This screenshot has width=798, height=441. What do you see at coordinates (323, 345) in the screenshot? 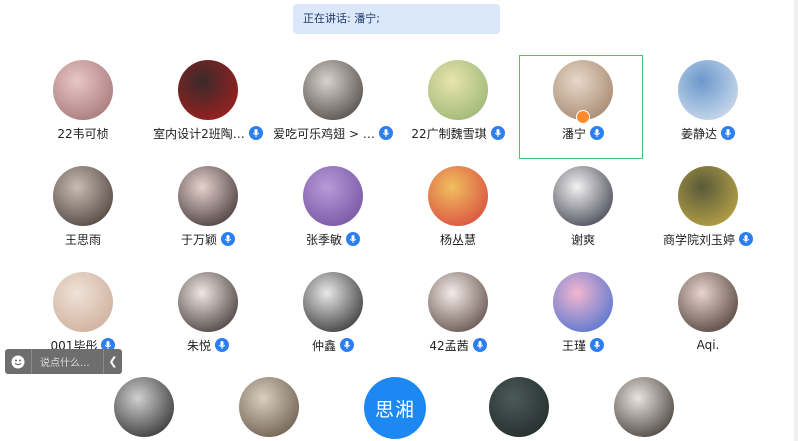
I see `participant-name: 仲鑫` at bounding box center [323, 345].